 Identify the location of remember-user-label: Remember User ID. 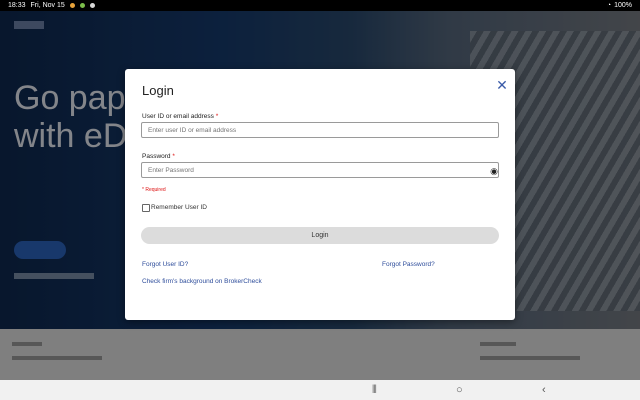
(179, 207).